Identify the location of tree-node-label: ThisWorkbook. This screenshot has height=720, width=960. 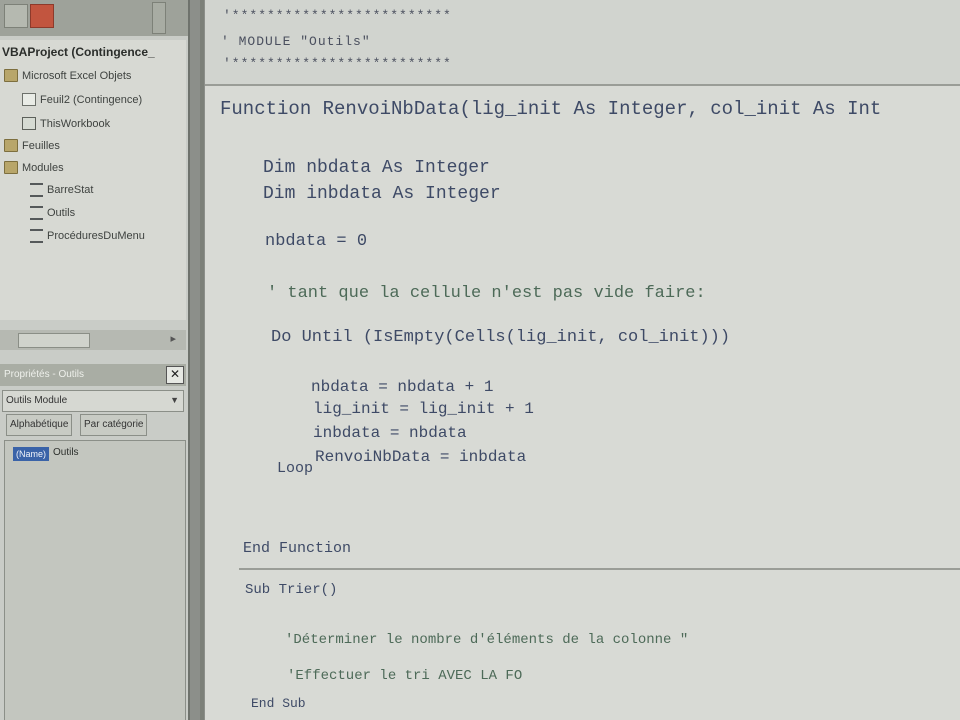
(75, 123).